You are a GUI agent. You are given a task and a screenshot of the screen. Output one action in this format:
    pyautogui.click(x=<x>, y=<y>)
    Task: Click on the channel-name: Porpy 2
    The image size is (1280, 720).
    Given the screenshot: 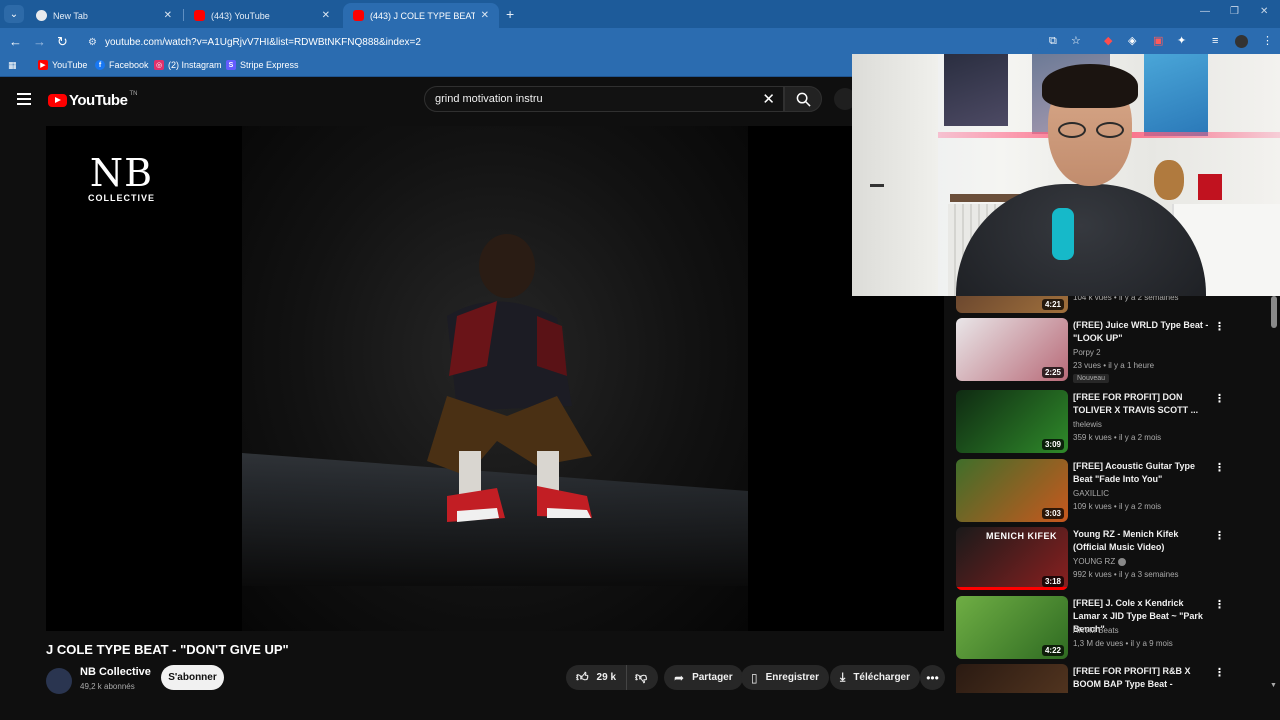 What is the action you would take?
    pyautogui.click(x=1087, y=352)
    